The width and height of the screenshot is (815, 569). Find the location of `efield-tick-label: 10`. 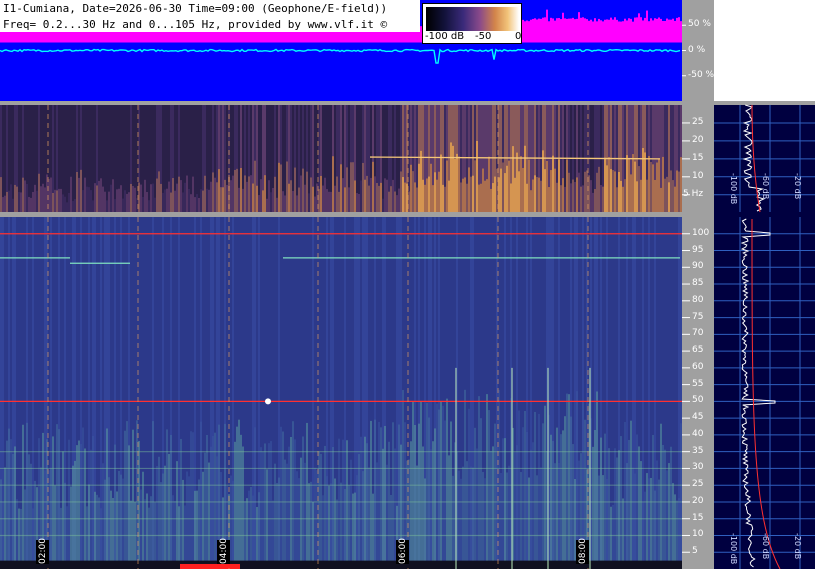

efield-tick-label: 10 is located at coordinates (698, 534).